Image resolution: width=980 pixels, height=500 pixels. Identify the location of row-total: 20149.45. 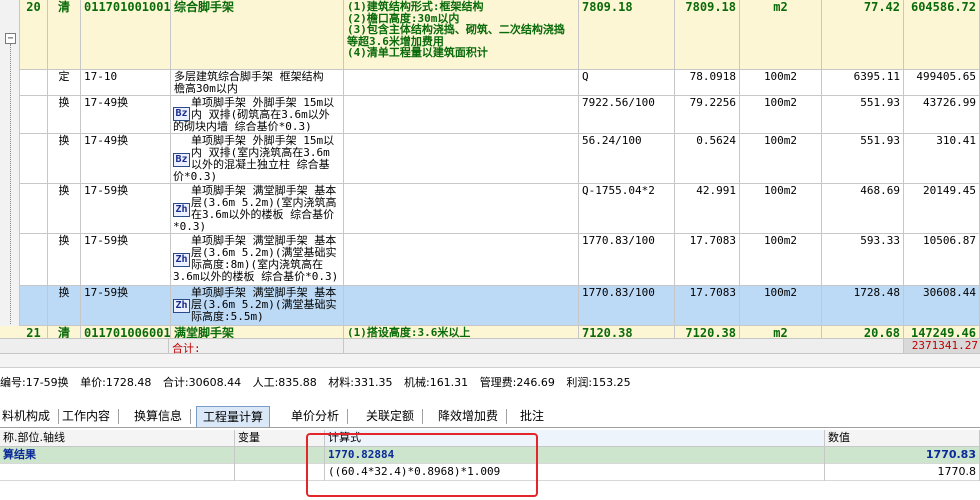
(942, 208).